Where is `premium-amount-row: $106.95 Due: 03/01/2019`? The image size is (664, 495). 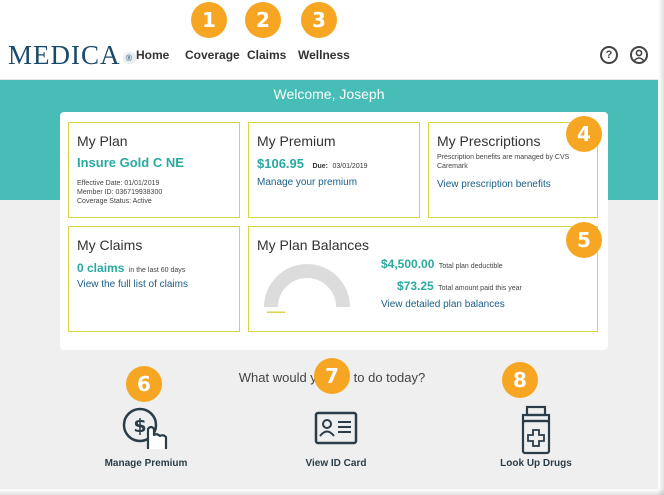 premium-amount-row: $106.95 Due: 03/01/2019 is located at coordinates (312, 164).